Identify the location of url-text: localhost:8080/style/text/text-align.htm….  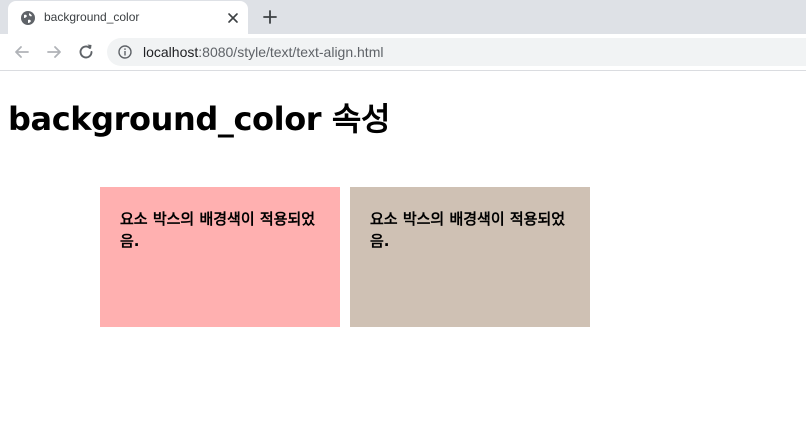
(263, 52).